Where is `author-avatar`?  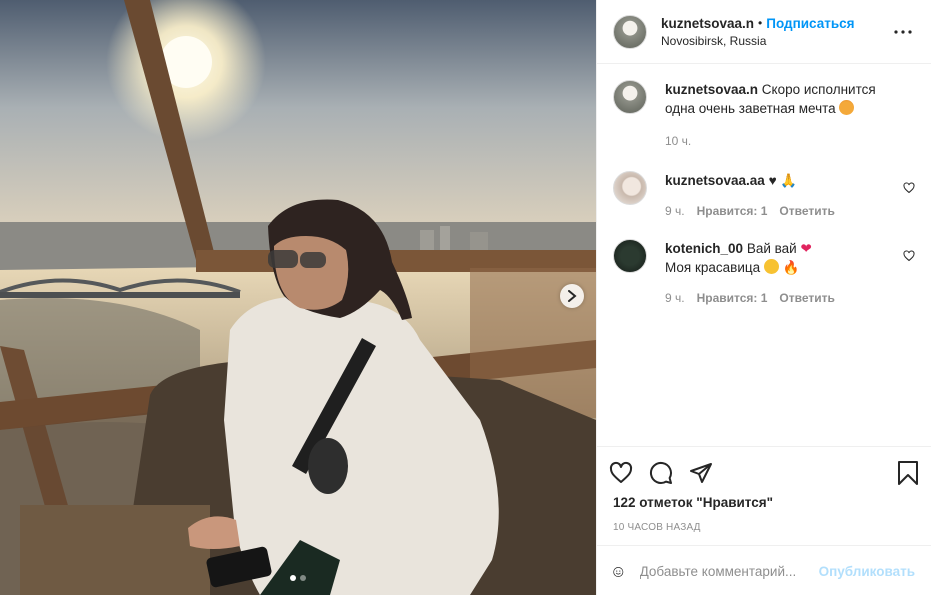 author-avatar is located at coordinates (630, 31).